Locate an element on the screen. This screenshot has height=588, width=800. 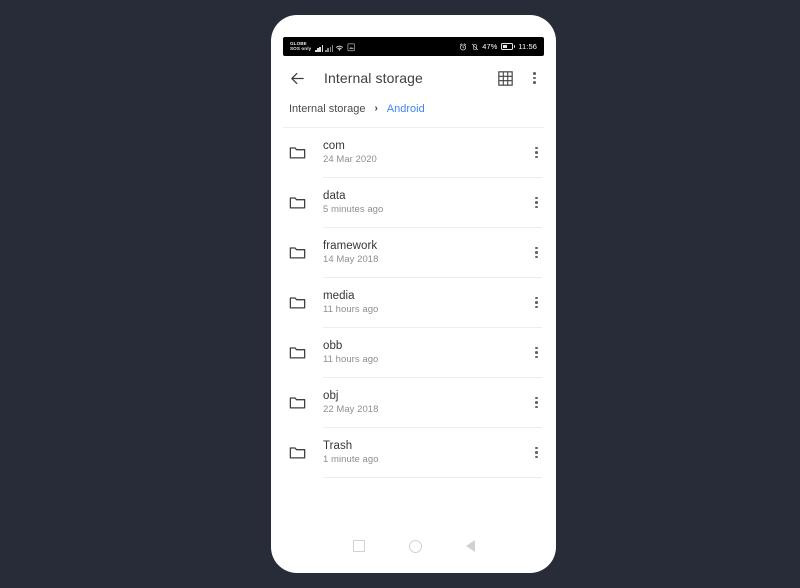
table-row: obb 11 hours ago is located at coordinates (413, 352).